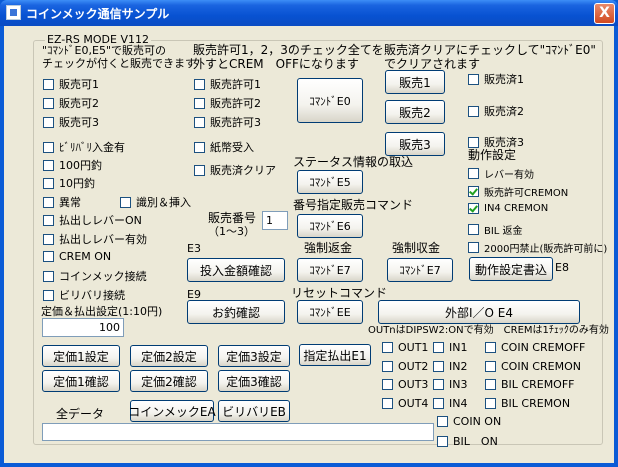 Image resolution: width=618 pixels, height=467 pixels. Describe the element at coordinates (254, 381) in the screenshot. I see `price3-check-button: 定価3確認` at that location.